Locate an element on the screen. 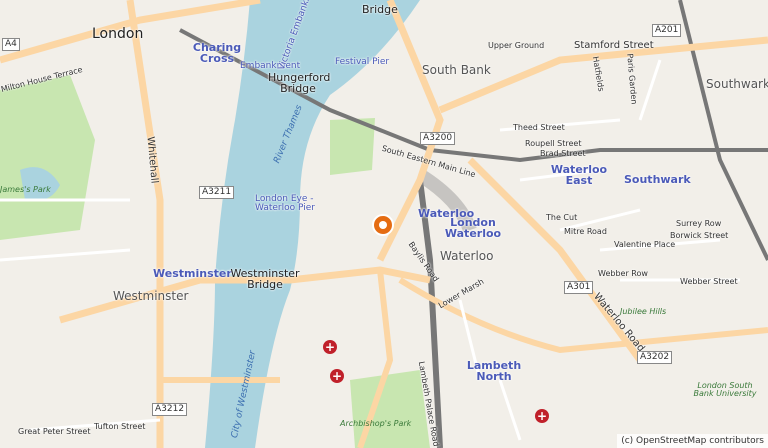  green-park-area is located at coordinates (47, 157).